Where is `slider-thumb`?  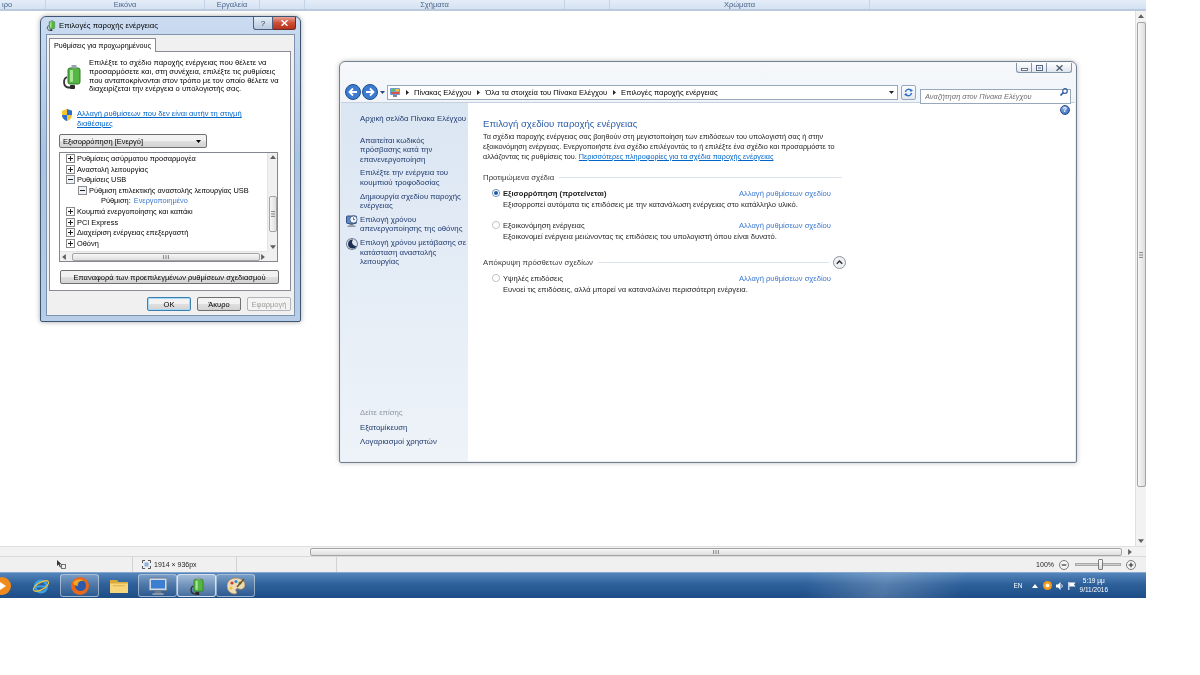 slider-thumb is located at coordinates (1100, 564).